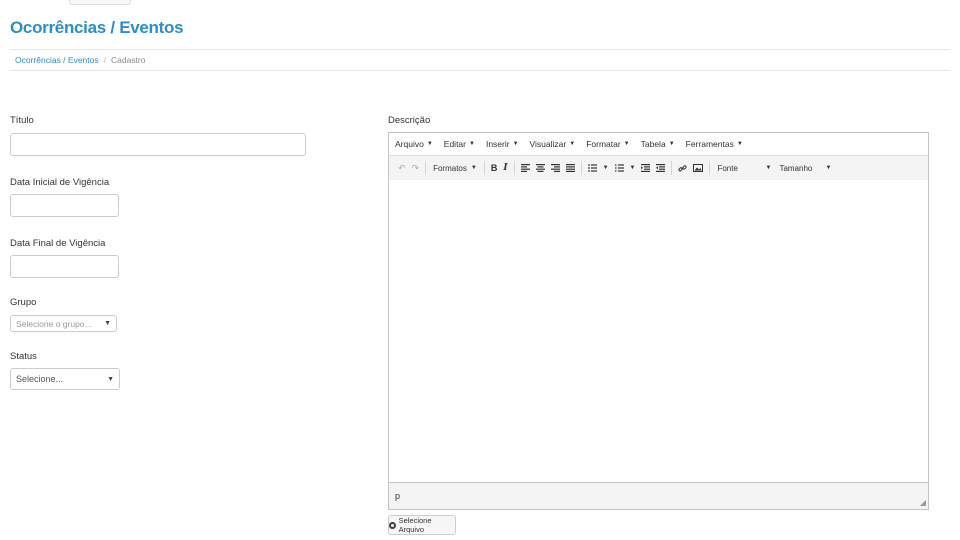 This screenshot has width=960, height=540. What do you see at coordinates (709, 144) in the screenshot?
I see `menu-label: Ferramentas` at bounding box center [709, 144].